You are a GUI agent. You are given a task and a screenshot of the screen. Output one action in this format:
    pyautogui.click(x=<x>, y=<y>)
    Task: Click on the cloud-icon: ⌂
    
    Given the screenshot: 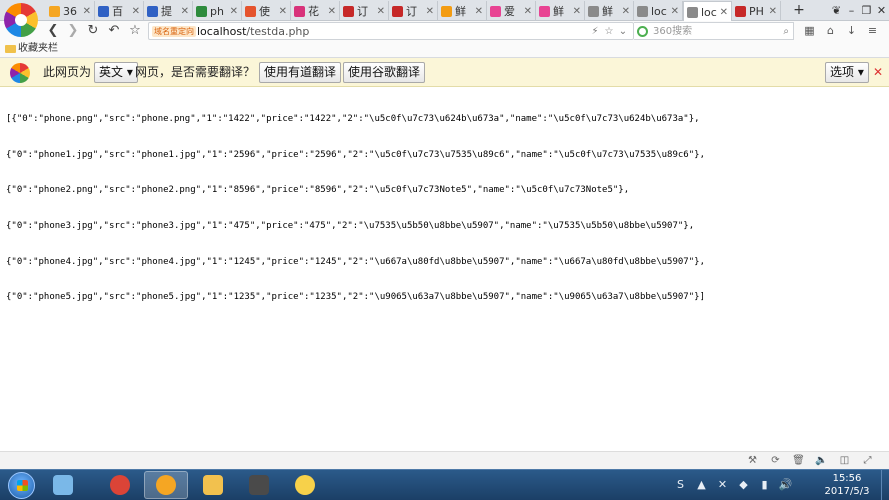 What is the action you would take?
    pyautogui.click(x=830, y=31)
    